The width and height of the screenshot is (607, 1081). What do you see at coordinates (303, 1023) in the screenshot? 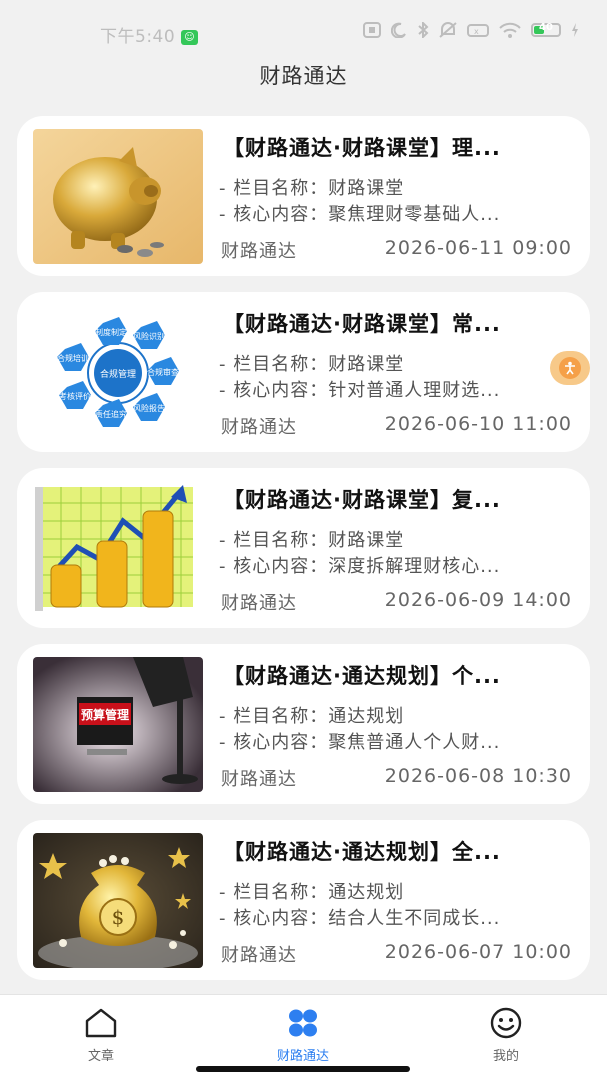
I see `grid-icon` at bounding box center [303, 1023].